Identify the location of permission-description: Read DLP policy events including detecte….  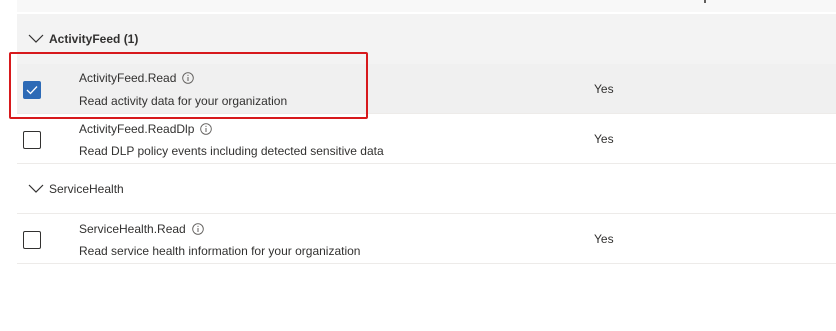
(231, 151).